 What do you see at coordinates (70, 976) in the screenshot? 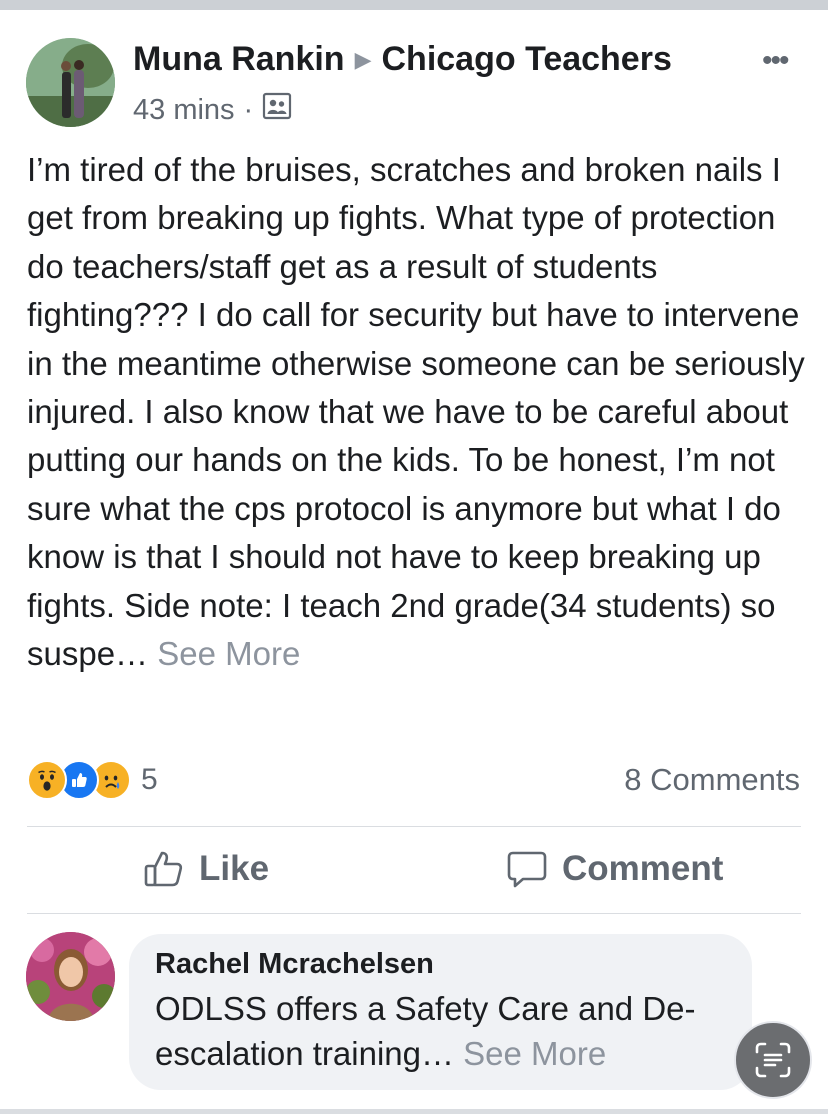
I see `commenter-avatar` at bounding box center [70, 976].